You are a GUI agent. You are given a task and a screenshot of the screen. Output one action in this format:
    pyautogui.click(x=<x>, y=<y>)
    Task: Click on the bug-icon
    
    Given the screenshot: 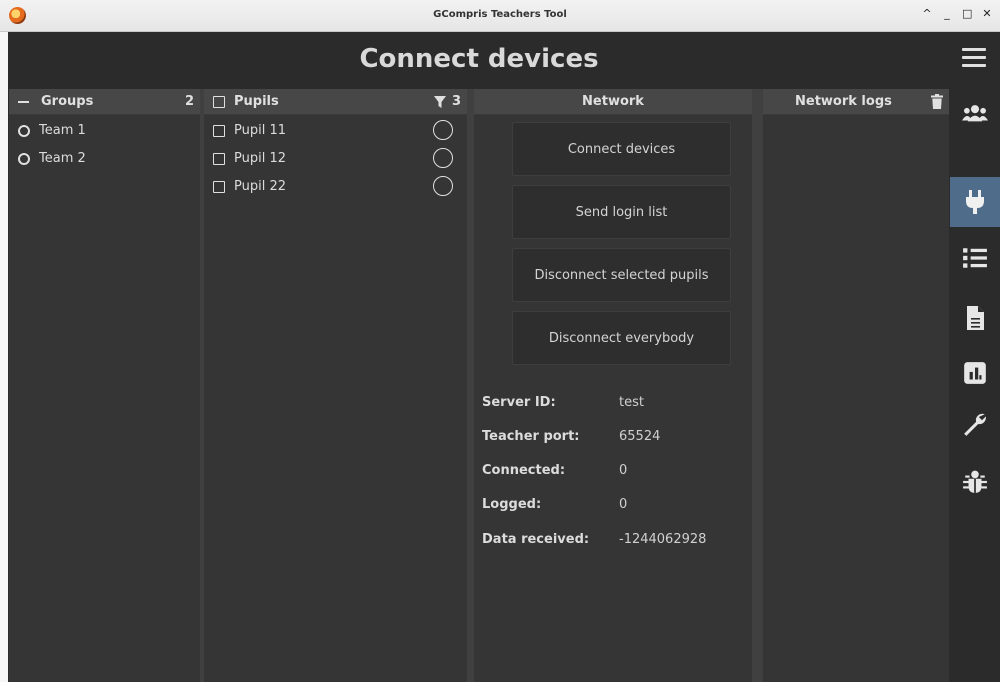 What is the action you would take?
    pyautogui.click(x=975, y=481)
    